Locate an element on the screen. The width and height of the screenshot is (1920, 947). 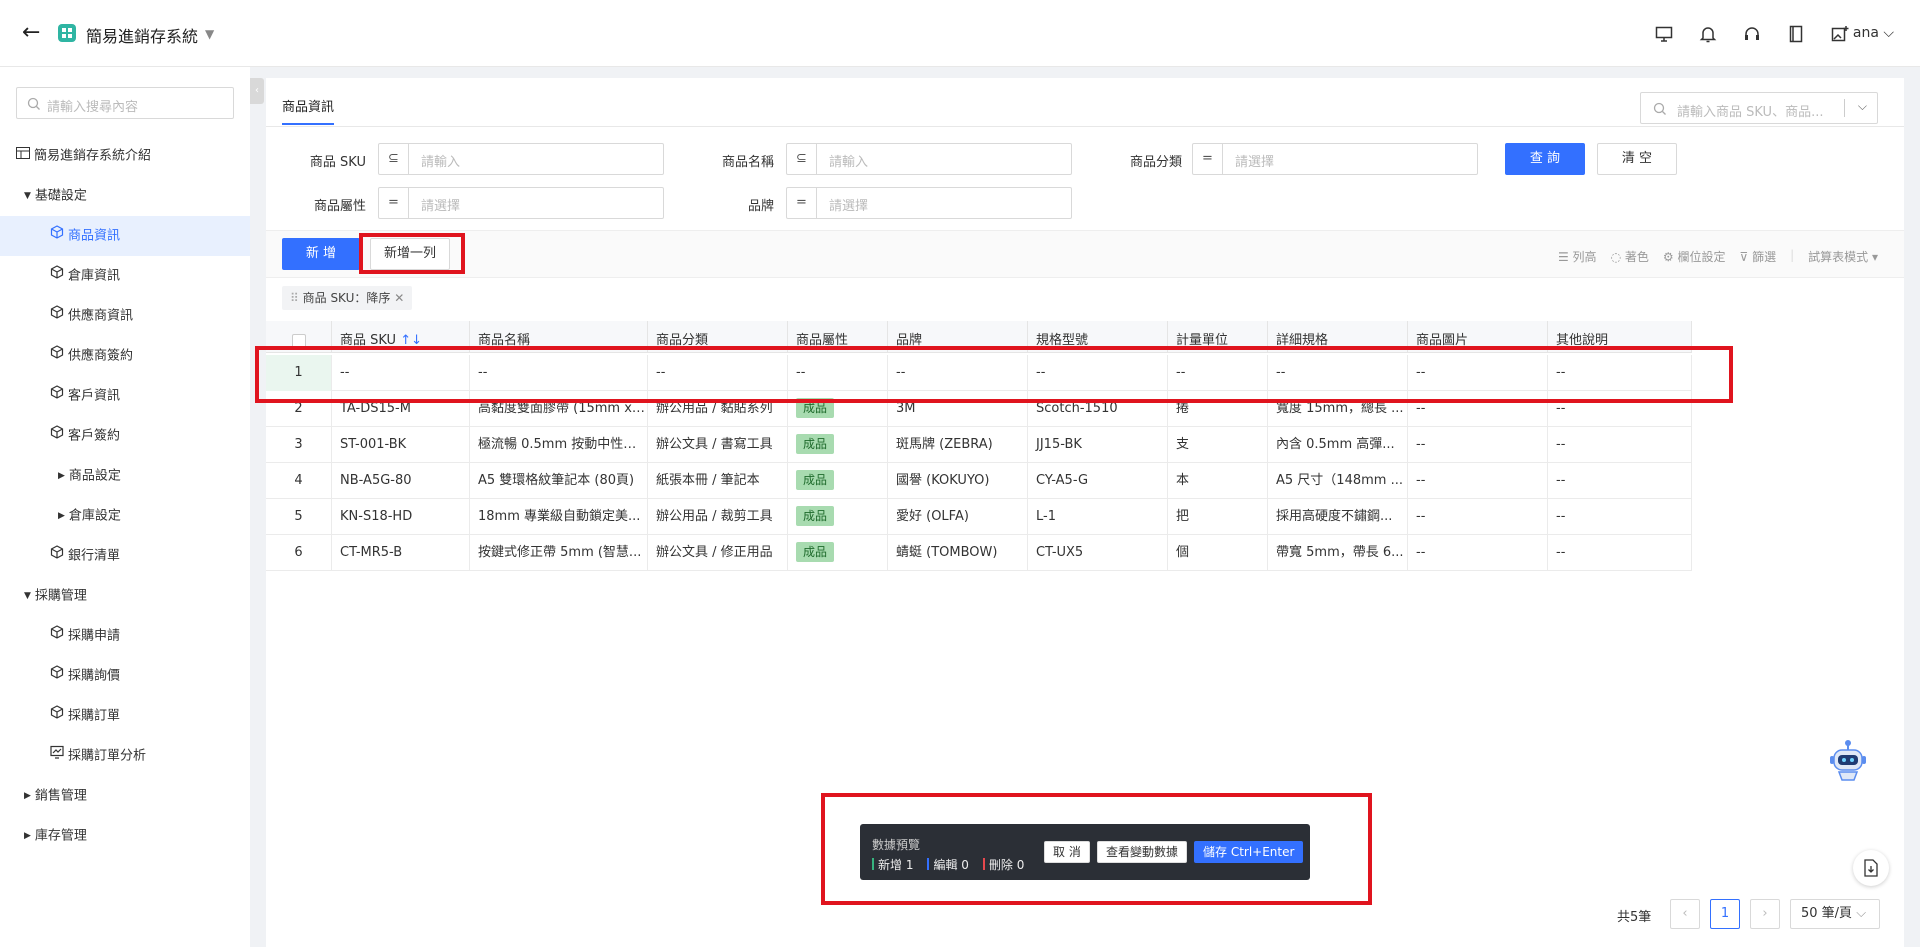
headset-icon is located at coordinates (1752, 34).